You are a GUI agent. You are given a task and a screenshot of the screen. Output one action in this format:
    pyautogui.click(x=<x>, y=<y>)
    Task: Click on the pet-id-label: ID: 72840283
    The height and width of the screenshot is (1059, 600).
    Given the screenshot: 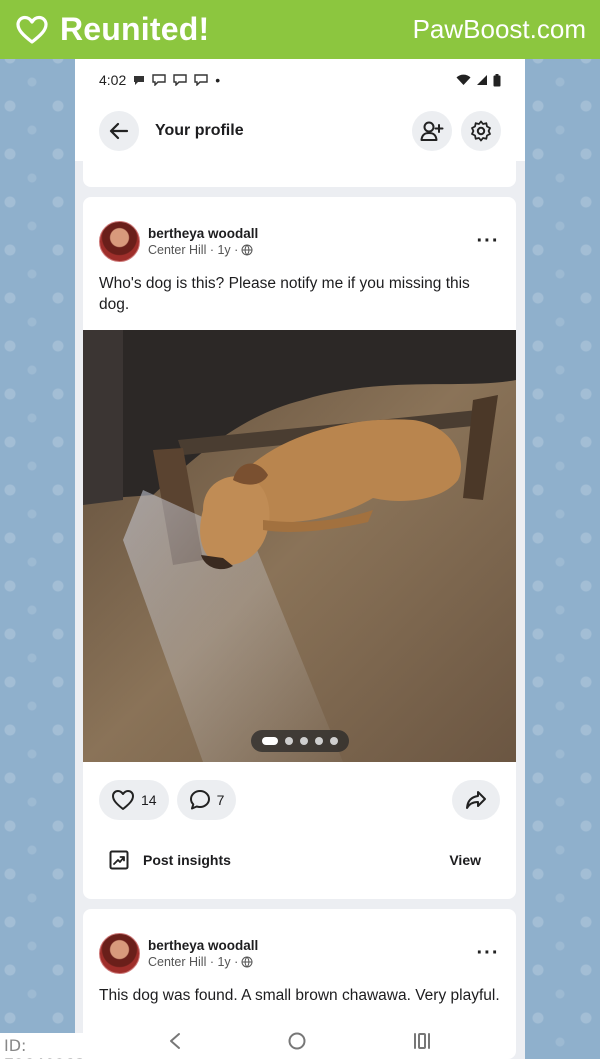 What is the action you would take?
    pyautogui.click(x=57, y=1046)
    